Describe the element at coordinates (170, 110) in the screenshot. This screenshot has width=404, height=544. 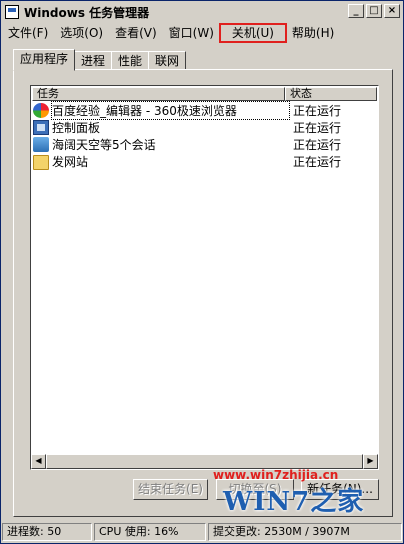
I see `task-name: 百度经验_编辑器 - 360极速浏览器` at that location.